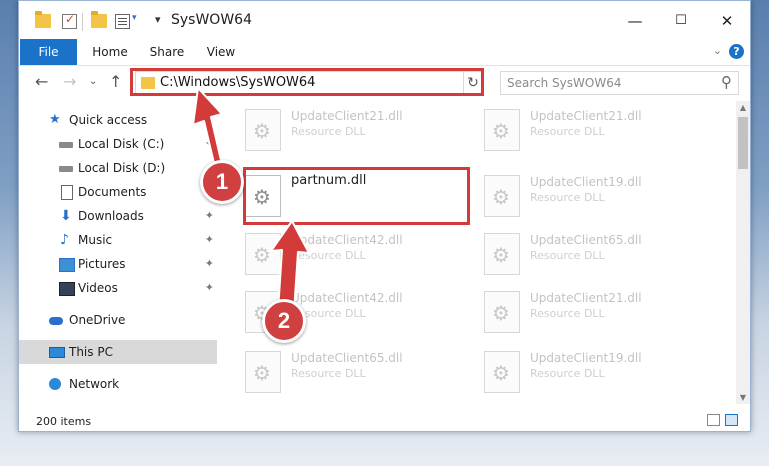 This screenshot has height=466, width=769. What do you see at coordinates (743, 143) in the screenshot?
I see `scroll-thumb` at bounding box center [743, 143].